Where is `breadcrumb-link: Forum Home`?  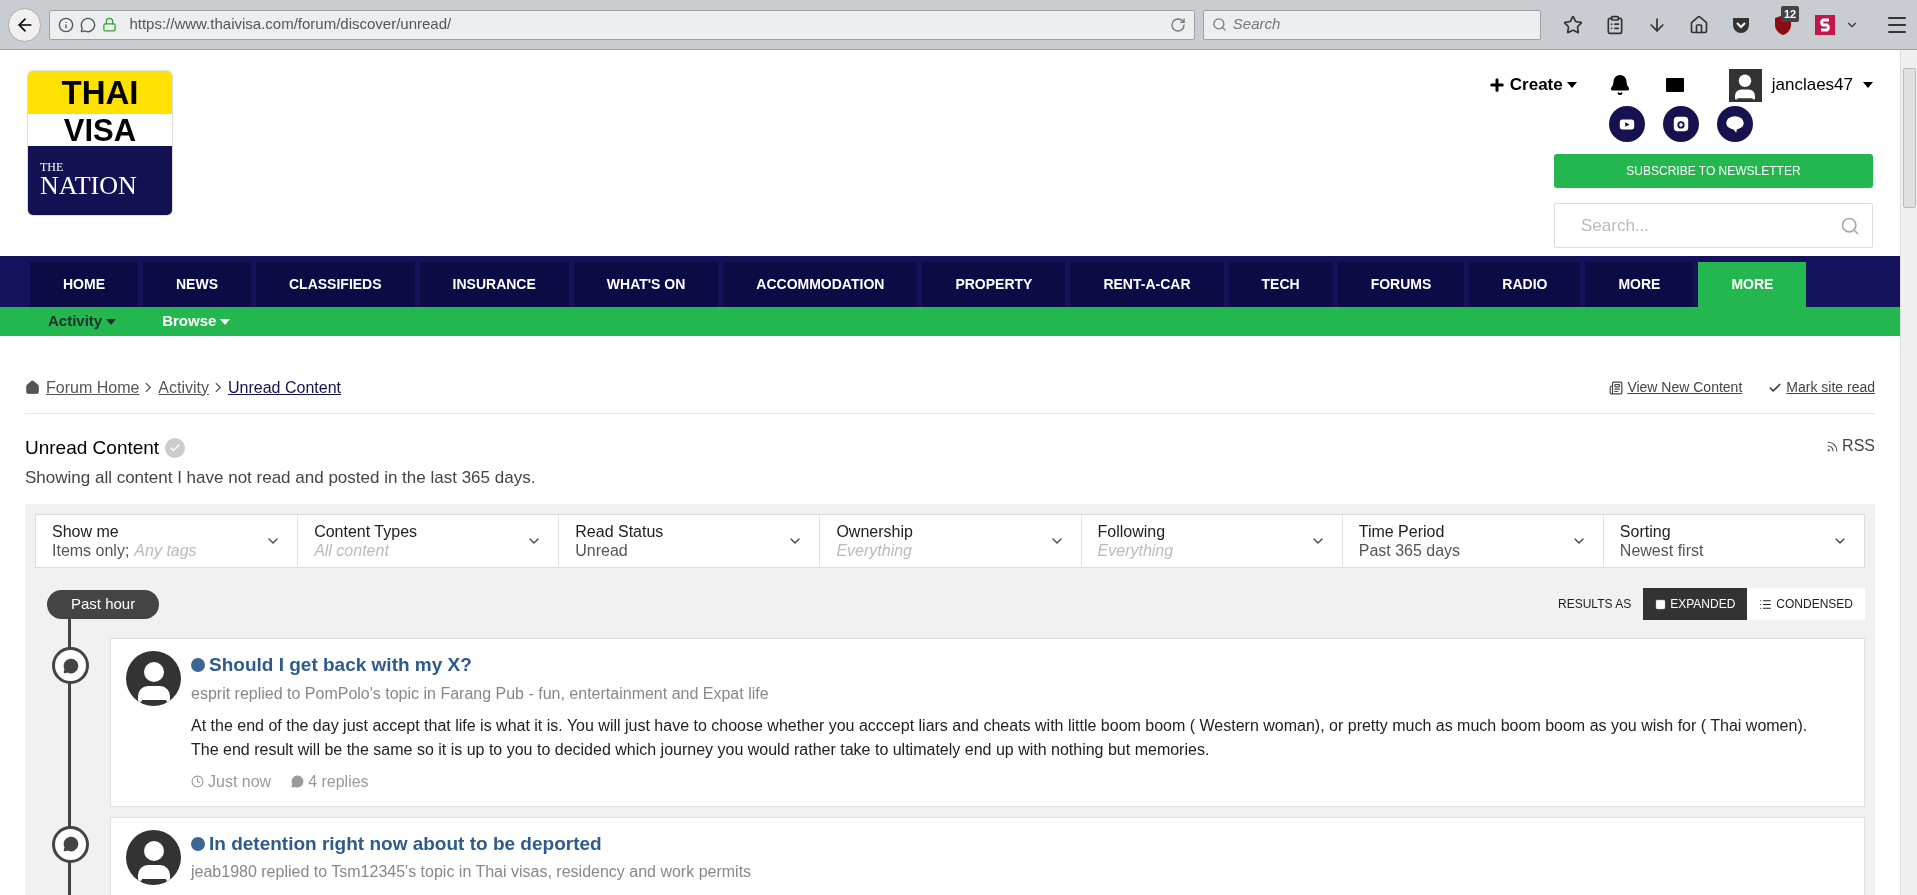
breadcrumb-link: Forum Home is located at coordinates (93, 387).